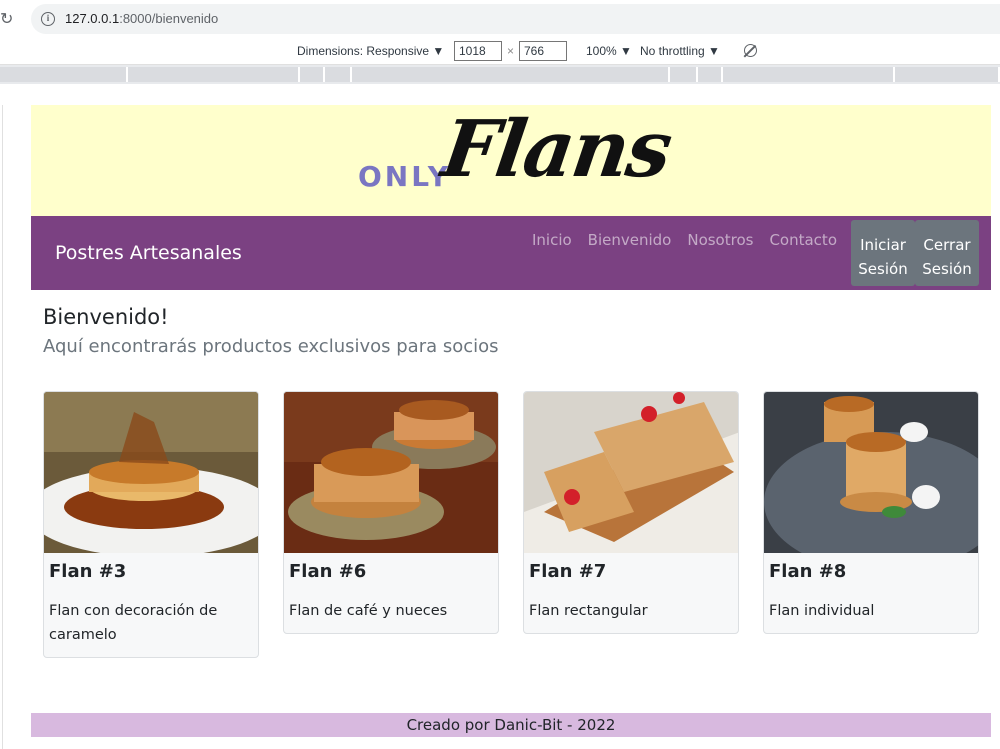  I want to click on flan-8-image, so click(871, 472).